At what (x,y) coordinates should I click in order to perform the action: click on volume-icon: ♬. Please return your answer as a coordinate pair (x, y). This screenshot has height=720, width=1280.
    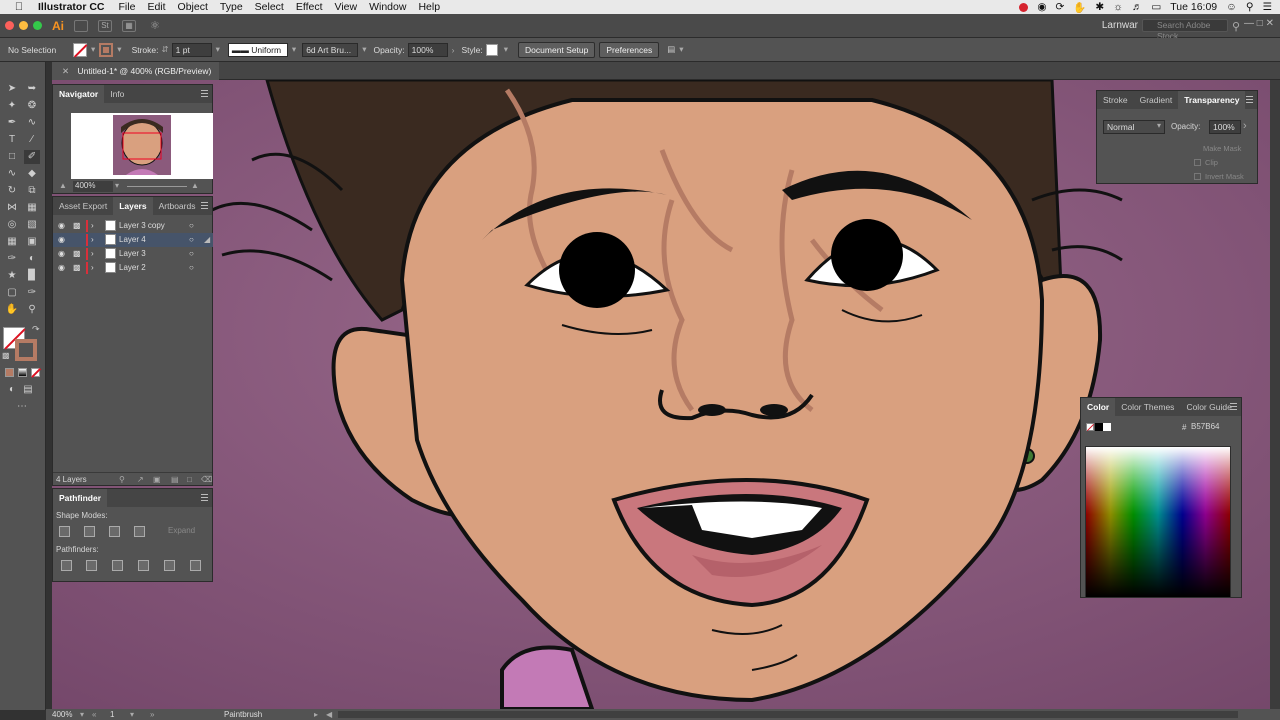
    Looking at the image, I should click on (1137, 7).